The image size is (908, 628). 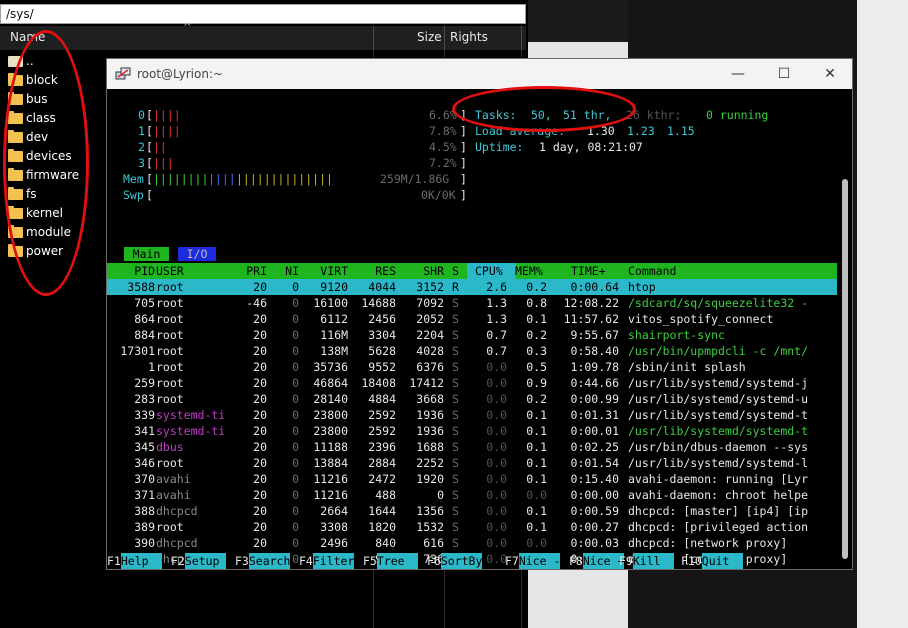 I want to click on cell-shr: 1356, so click(x=430, y=511).